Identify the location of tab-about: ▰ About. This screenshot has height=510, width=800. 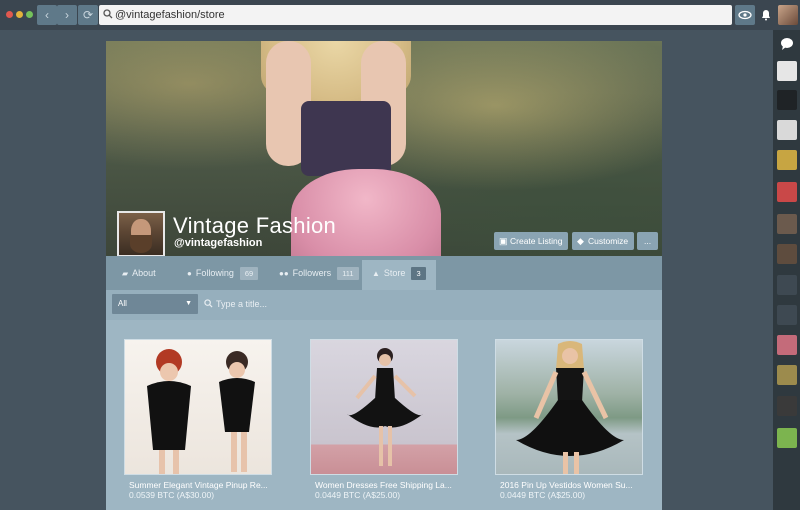
(139, 273).